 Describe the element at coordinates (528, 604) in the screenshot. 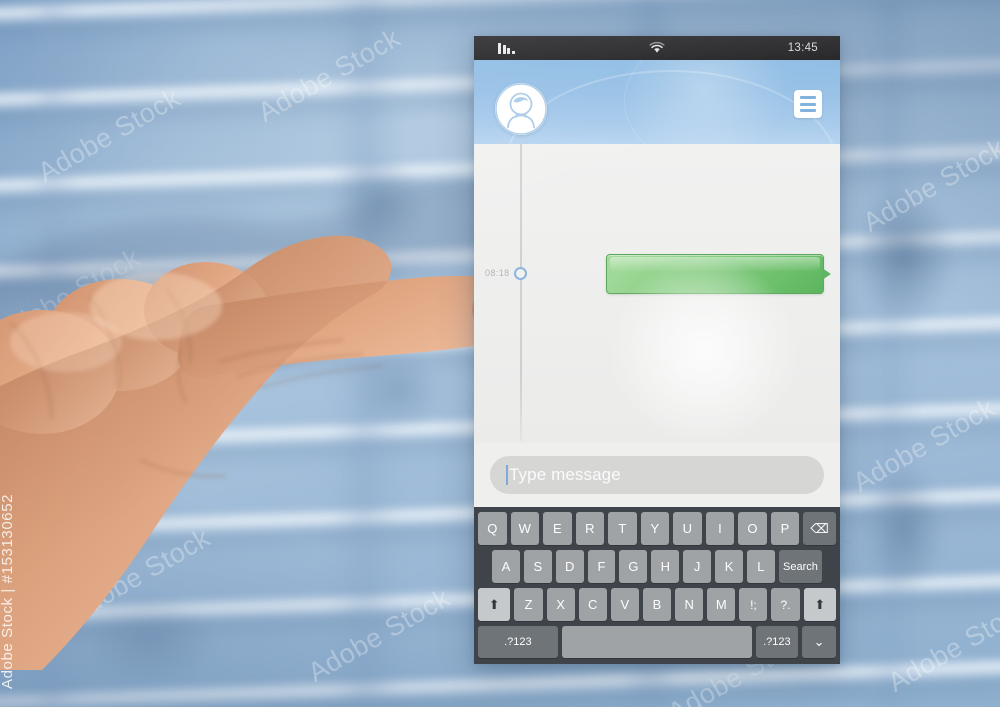

I see `key-z: Z` at that location.